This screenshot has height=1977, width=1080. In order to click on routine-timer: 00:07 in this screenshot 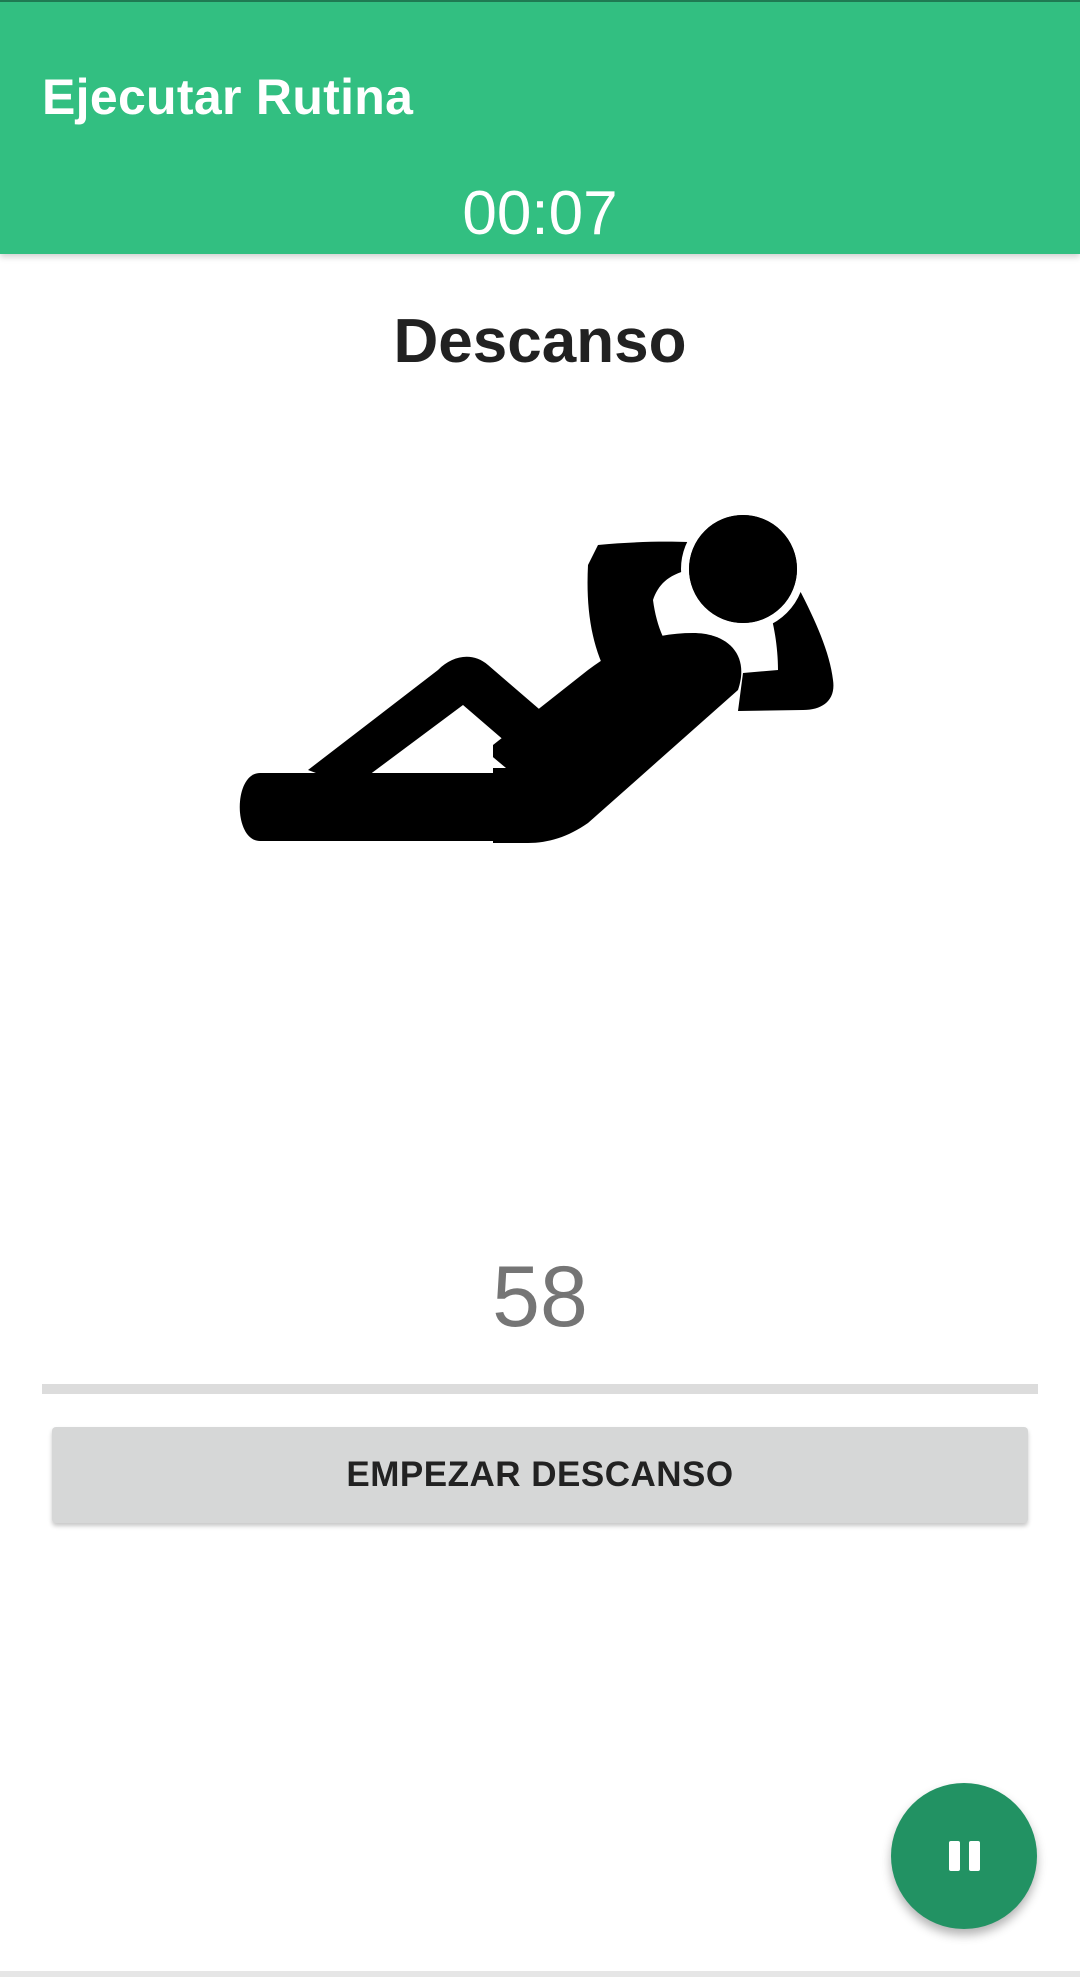, I will do `click(540, 213)`.